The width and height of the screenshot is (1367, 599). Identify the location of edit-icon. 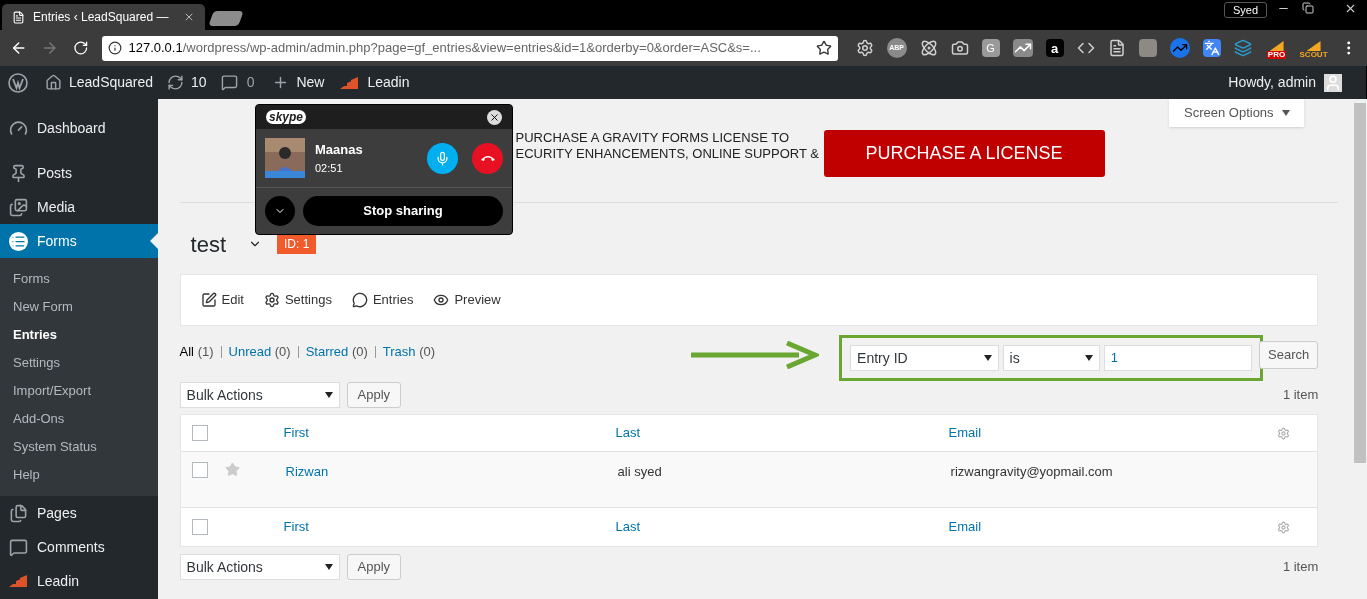
(208, 300).